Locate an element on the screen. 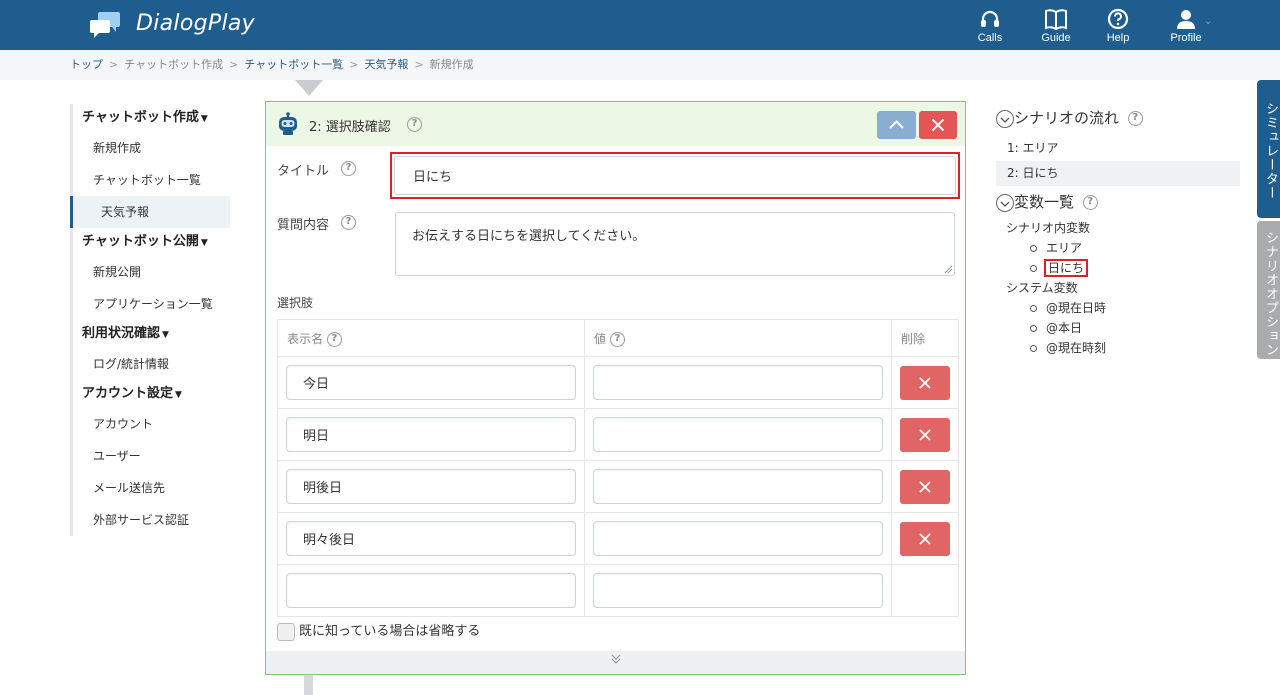 This screenshot has width=1280, height=695. simulator-tab-label: シミュレーター is located at coordinates (1270, 151).